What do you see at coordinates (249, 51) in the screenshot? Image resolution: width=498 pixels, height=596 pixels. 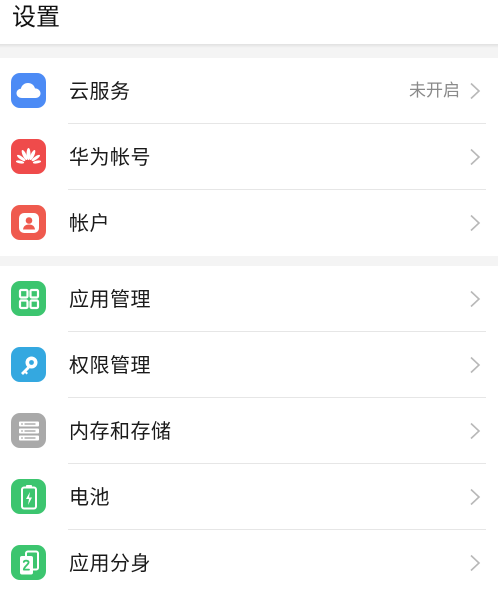 I see `header-divider` at bounding box center [249, 51].